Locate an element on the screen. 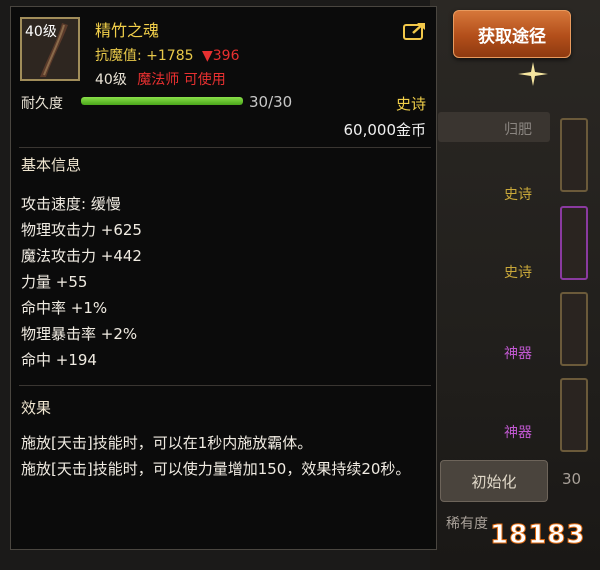 Image resolution: width=600 pixels, height=570 pixels. durability-value: 30/30 is located at coordinates (271, 102).